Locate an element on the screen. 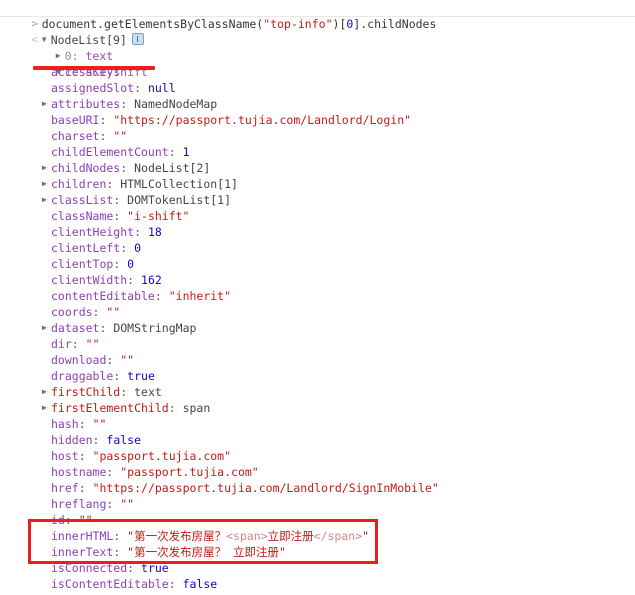 The width and height of the screenshot is (635, 595). property-row: ▶innerText: "第一次发布房屋？ 立即注册" is located at coordinates (317, 552).